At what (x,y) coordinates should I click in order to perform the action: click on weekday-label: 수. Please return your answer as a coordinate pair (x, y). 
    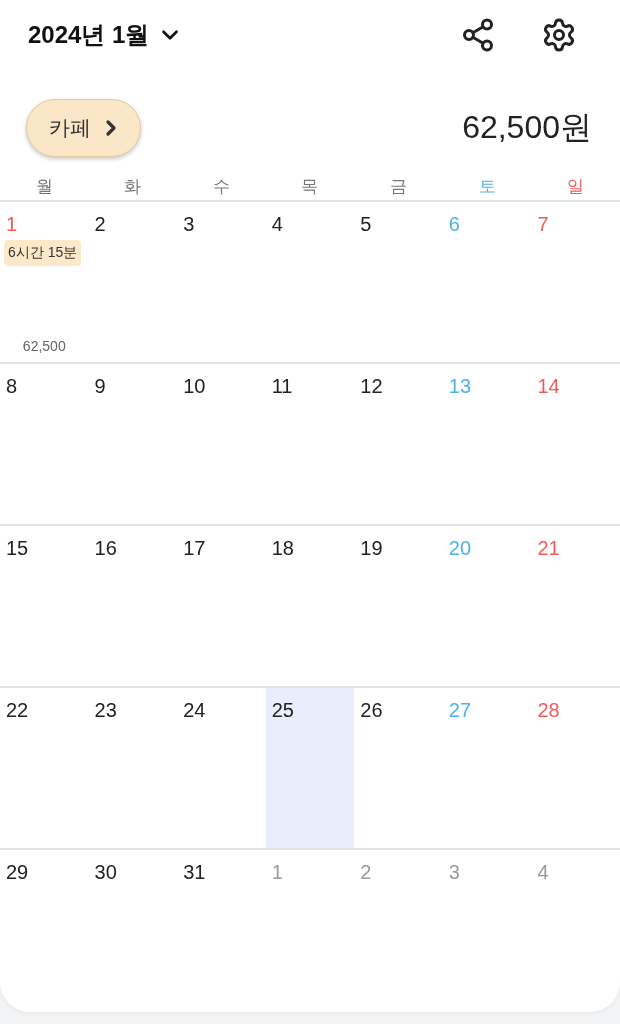
    Looking at the image, I should click on (221, 186).